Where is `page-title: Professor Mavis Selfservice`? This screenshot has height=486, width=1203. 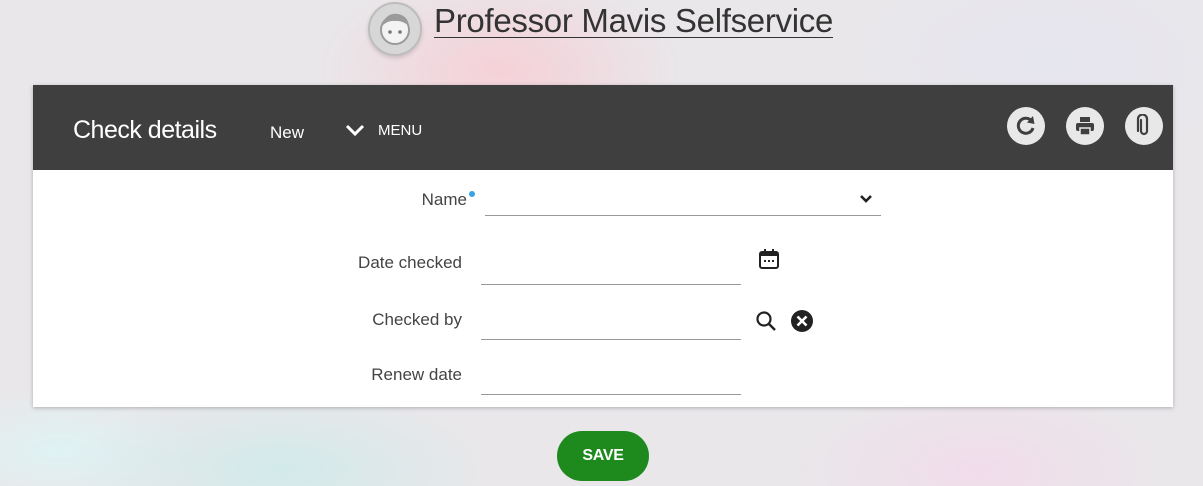
page-title: Professor Mavis Selfservice is located at coordinates (633, 21).